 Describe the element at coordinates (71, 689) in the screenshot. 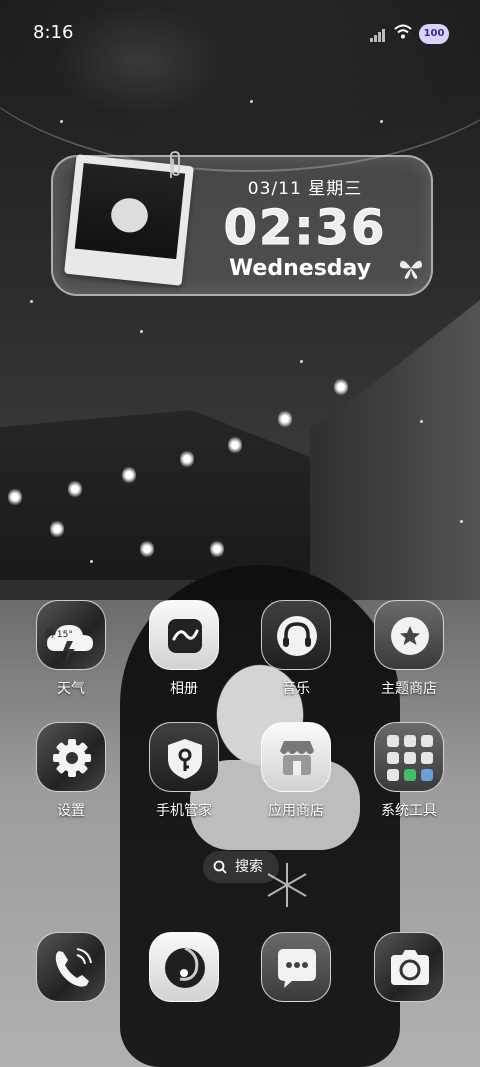

I see `app-label: 天气` at that location.